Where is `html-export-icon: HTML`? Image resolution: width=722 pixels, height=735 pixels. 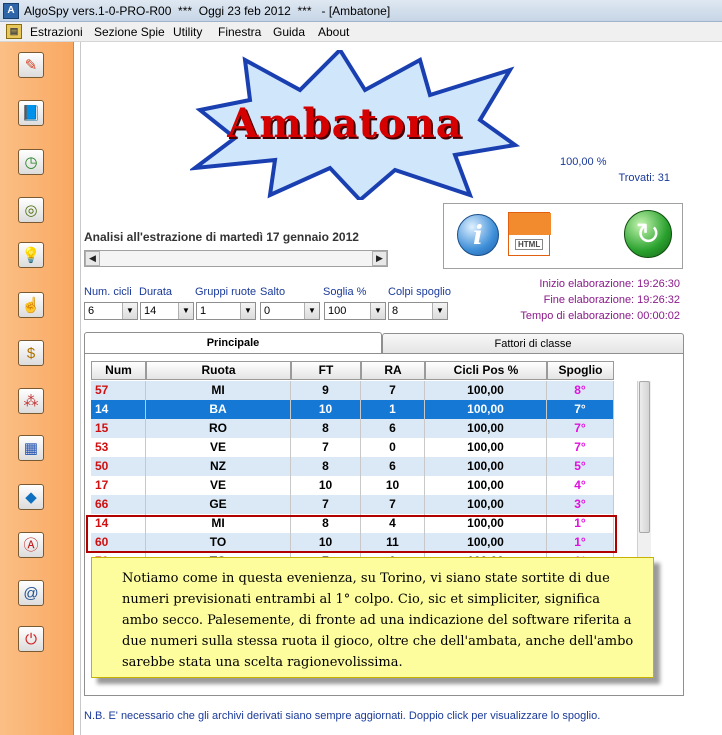
html-export-icon: HTML is located at coordinates (529, 234).